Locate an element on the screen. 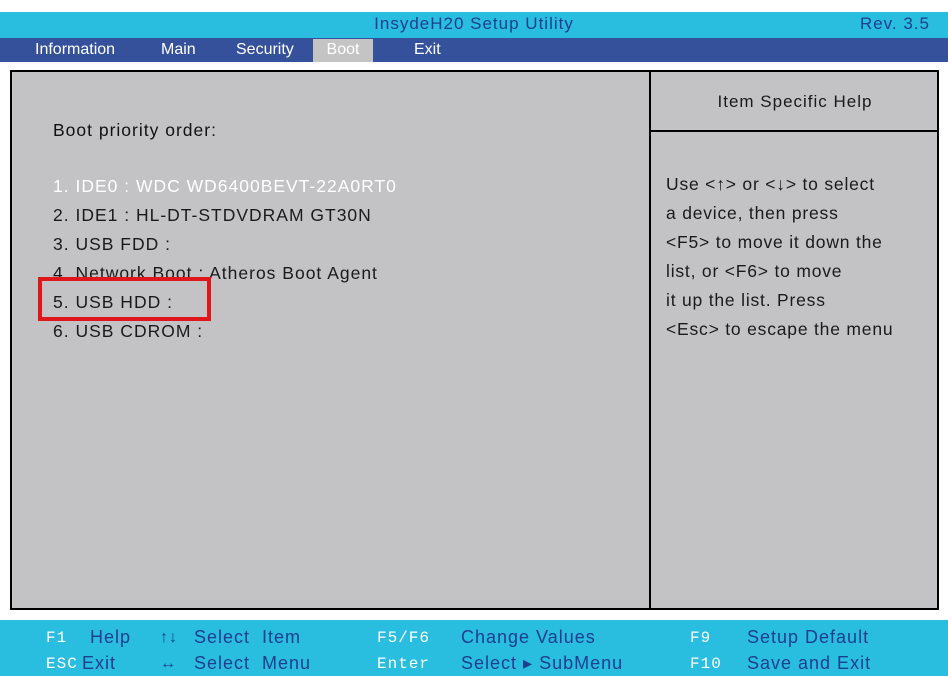 This screenshot has width=948, height=676. change-values-desc: Change Values is located at coordinates (528, 637).